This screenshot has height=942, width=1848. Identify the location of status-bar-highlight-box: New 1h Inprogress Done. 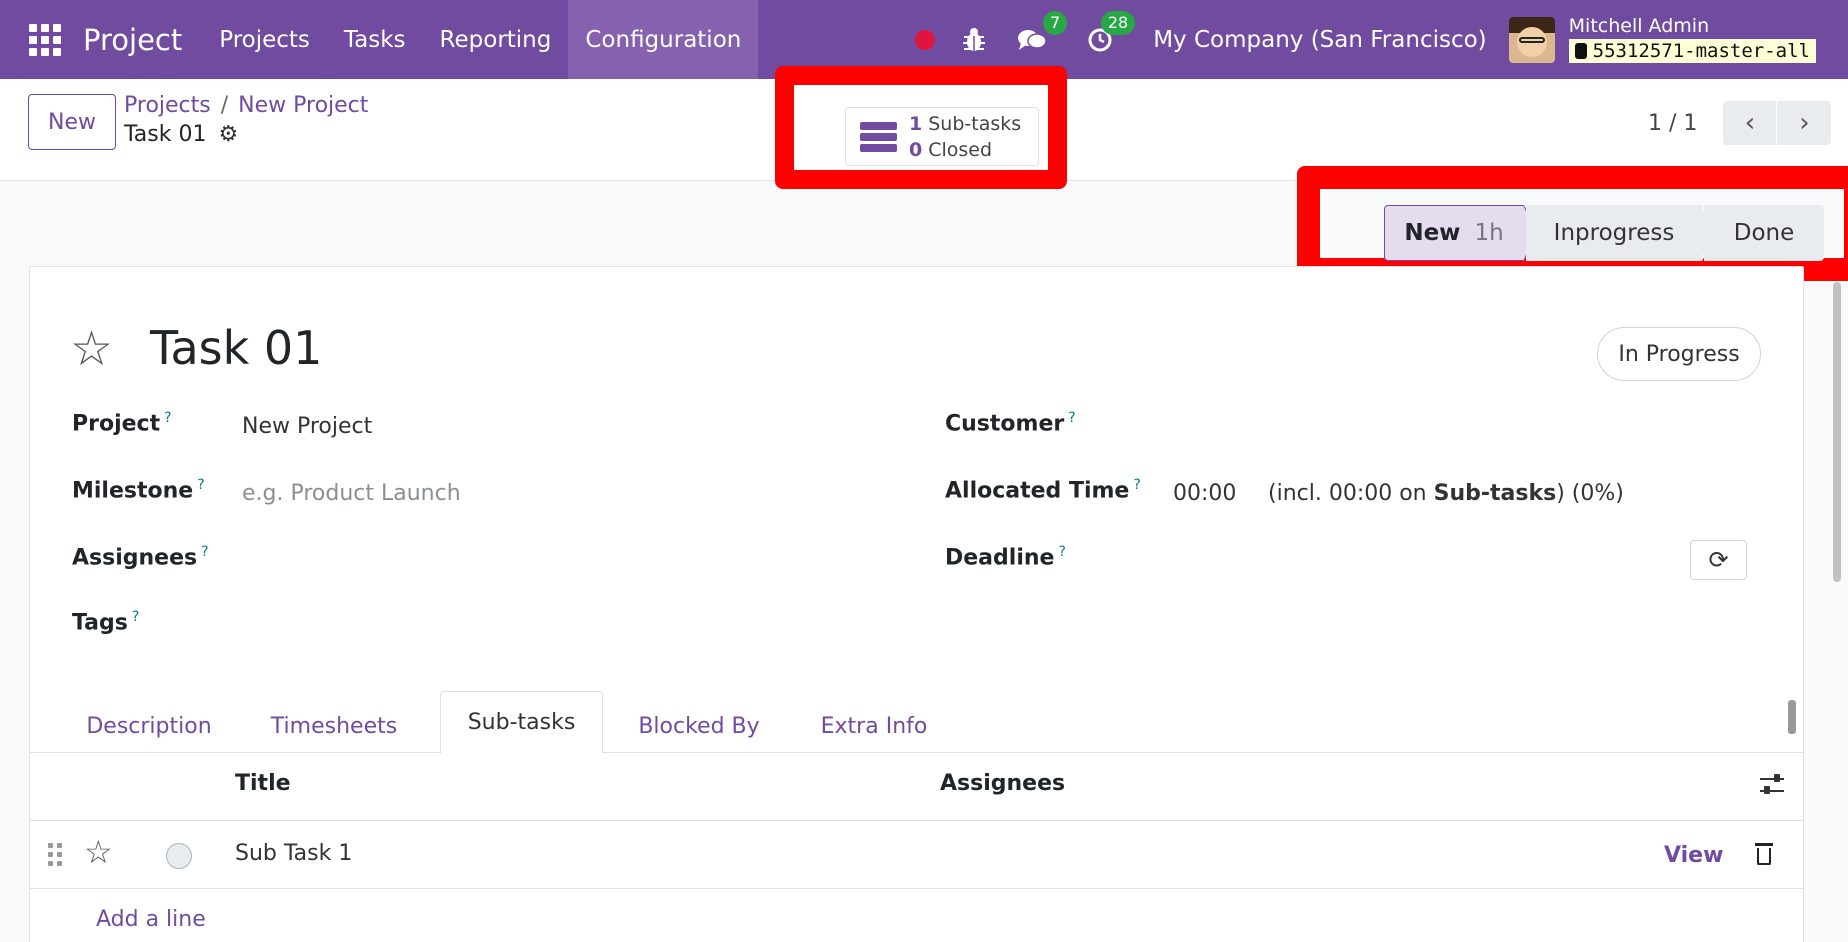
(1572, 223).